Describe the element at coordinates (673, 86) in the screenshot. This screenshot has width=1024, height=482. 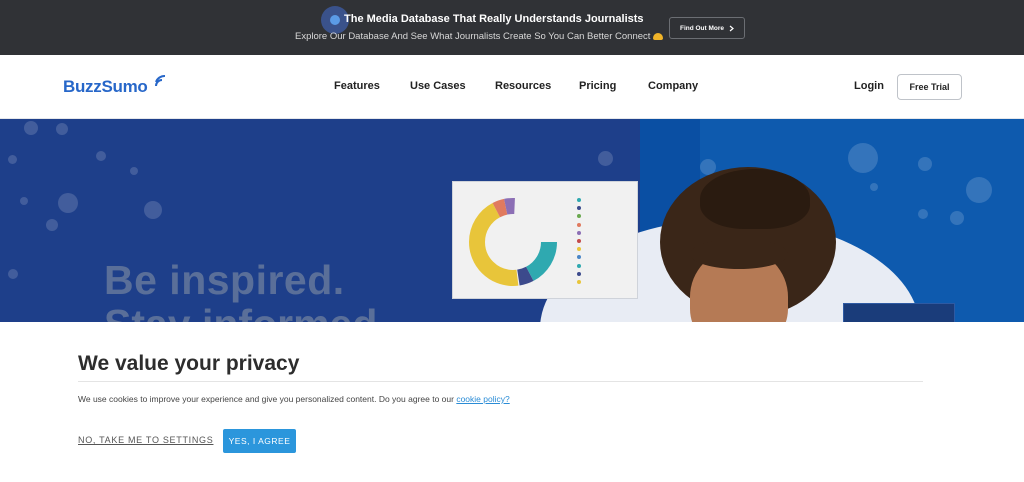
I see `nav-item-company: Company` at that location.